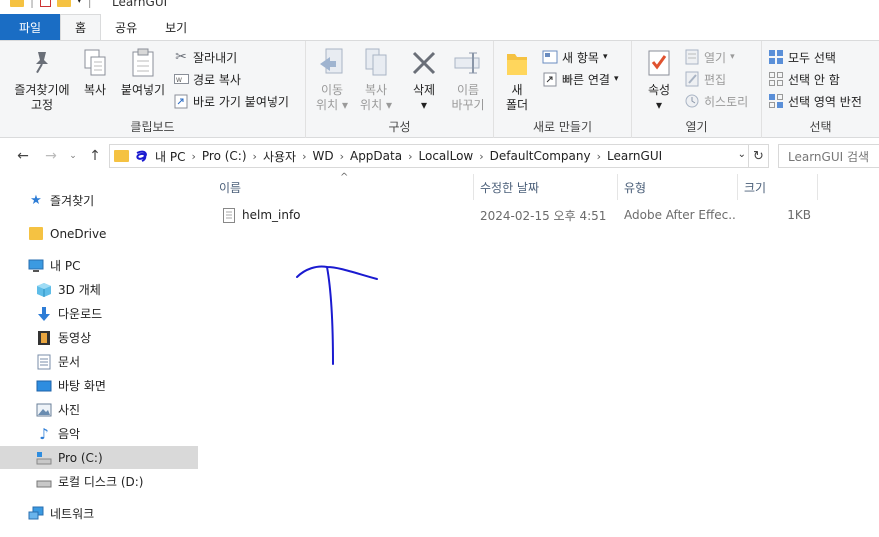  Describe the element at coordinates (79, 3) in the screenshot. I see `customize-toolbar-icon: ▾` at that location.